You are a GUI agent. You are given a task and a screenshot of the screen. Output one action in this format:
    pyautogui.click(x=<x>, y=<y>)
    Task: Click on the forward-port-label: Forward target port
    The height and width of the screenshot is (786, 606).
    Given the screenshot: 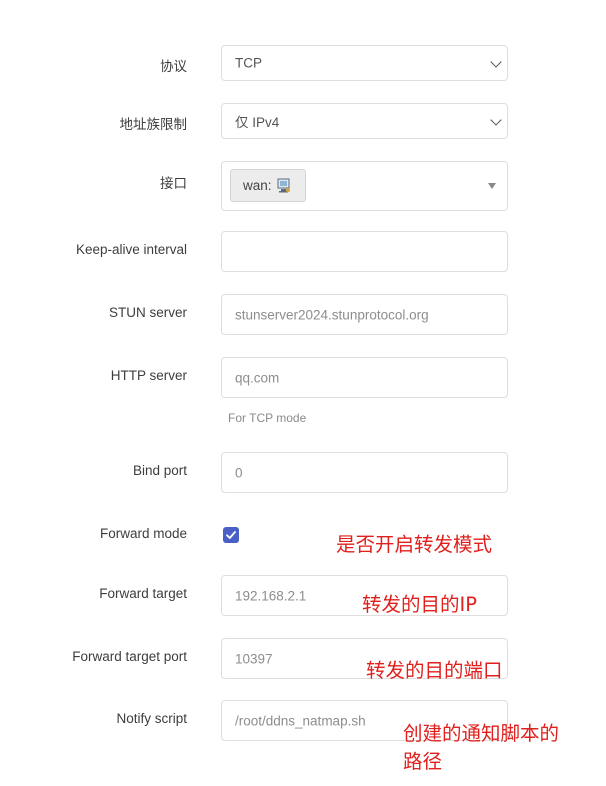 What is the action you would take?
    pyautogui.click(x=129, y=656)
    